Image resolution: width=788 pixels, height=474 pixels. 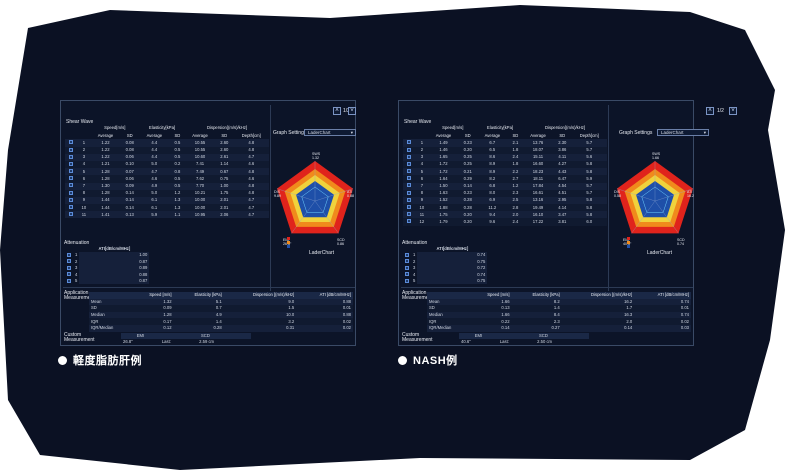 What do you see at coordinates (492, 150) in the screenshot?
I see `table-cell: 6.5` at bounding box center [492, 150].